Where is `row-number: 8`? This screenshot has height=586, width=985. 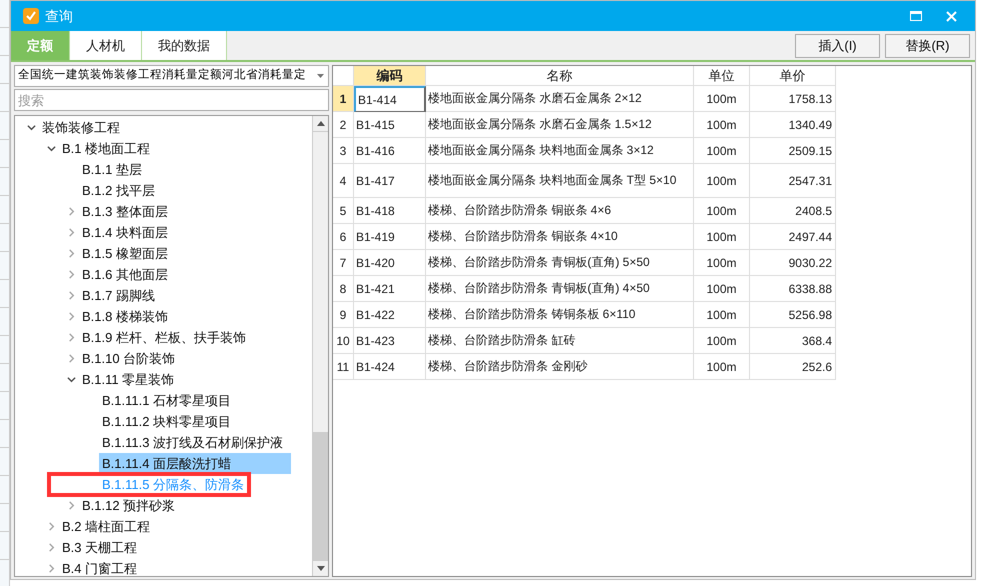 row-number: 8 is located at coordinates (343, 289).